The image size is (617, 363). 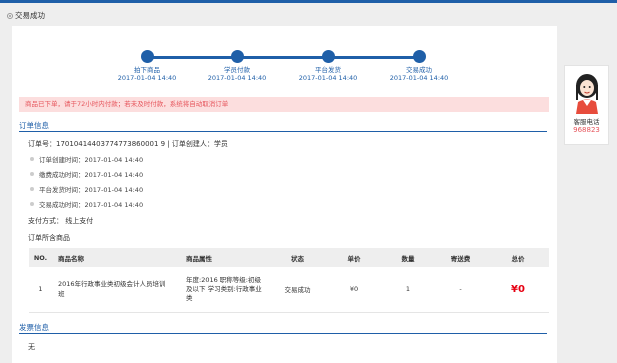 I want to click on payment-method: 支付方式： 线上支付, so click(x=61, y=221).